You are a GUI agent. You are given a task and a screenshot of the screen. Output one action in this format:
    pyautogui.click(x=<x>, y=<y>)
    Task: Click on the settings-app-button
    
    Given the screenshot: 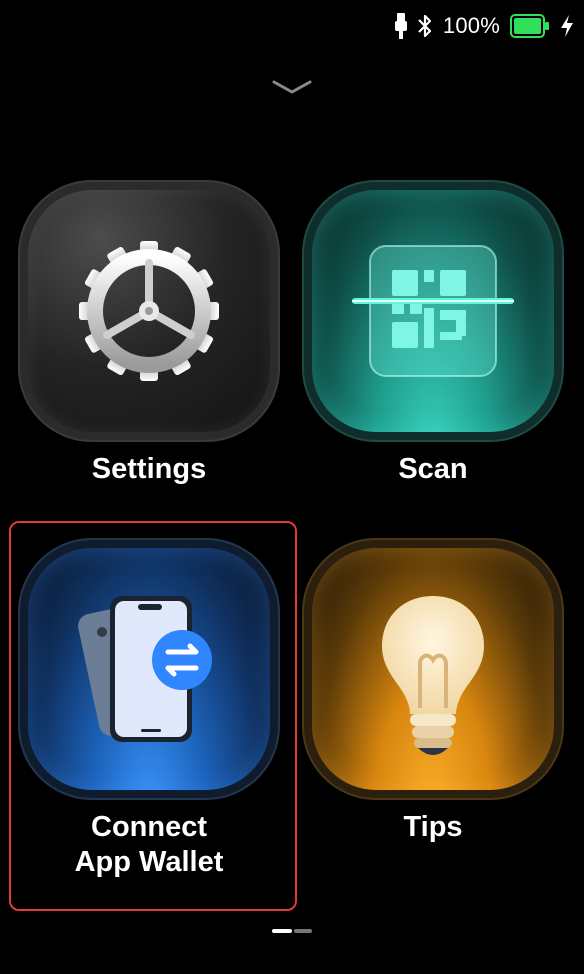 What is the action you would take?
    pyautogui.click(x=149, y=311)
    